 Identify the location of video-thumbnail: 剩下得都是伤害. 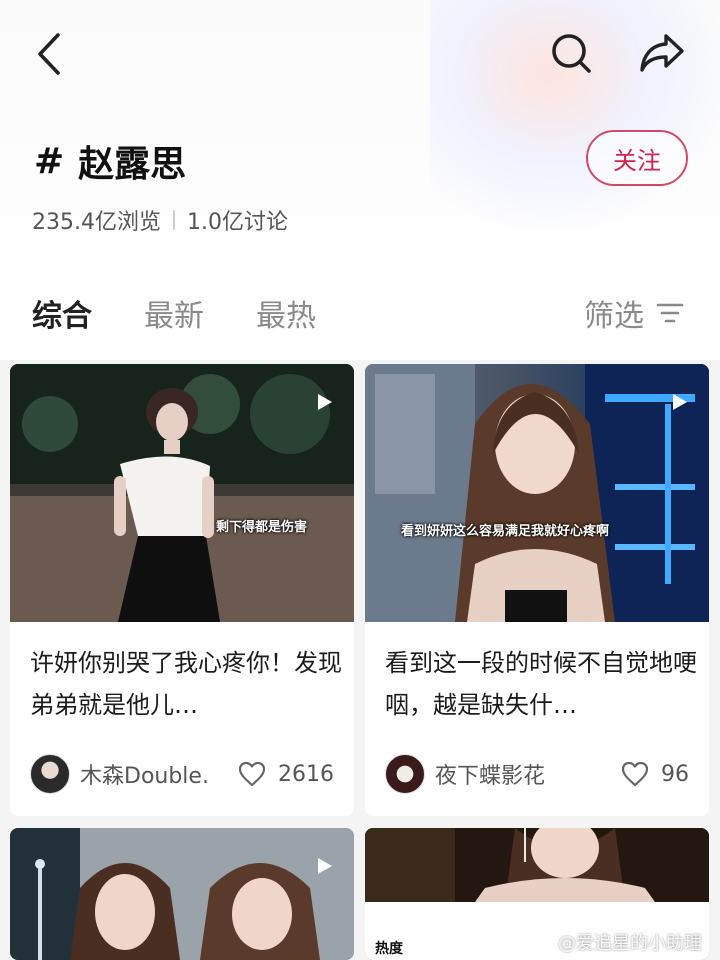
(182, 493).